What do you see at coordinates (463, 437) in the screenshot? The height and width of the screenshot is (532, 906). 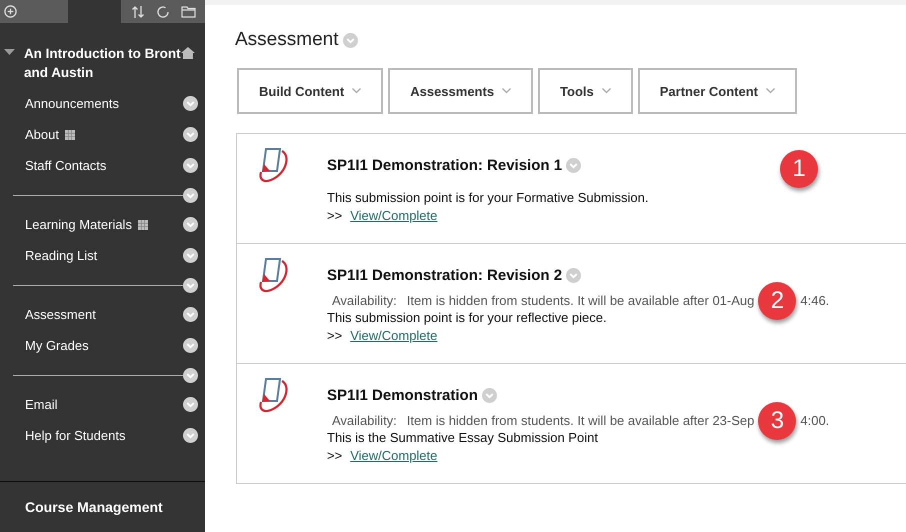 I see `item-description: This is the Summative Essay Submission Point` at bounding box center [463, 437].